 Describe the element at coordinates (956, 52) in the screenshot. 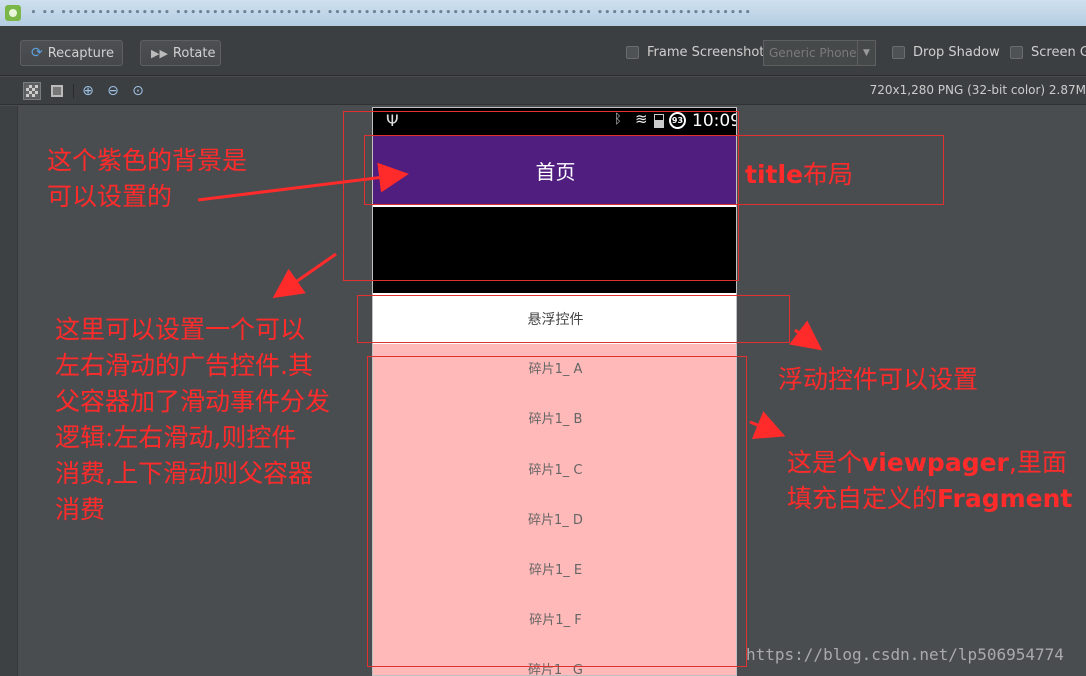

I see `drop-shadow-label: Drop Shadow` at that location.